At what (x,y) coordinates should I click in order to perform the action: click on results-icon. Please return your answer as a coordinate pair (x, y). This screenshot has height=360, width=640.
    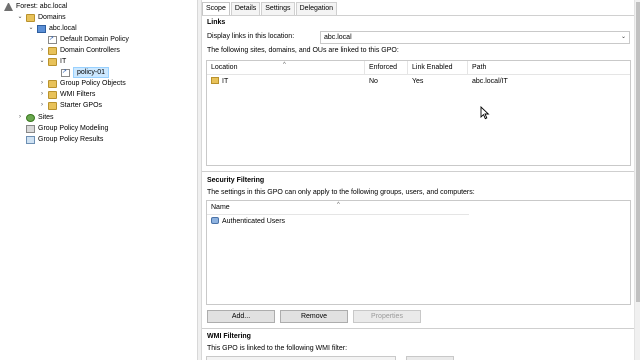
    Looking at the image, I should click on (30, 139).